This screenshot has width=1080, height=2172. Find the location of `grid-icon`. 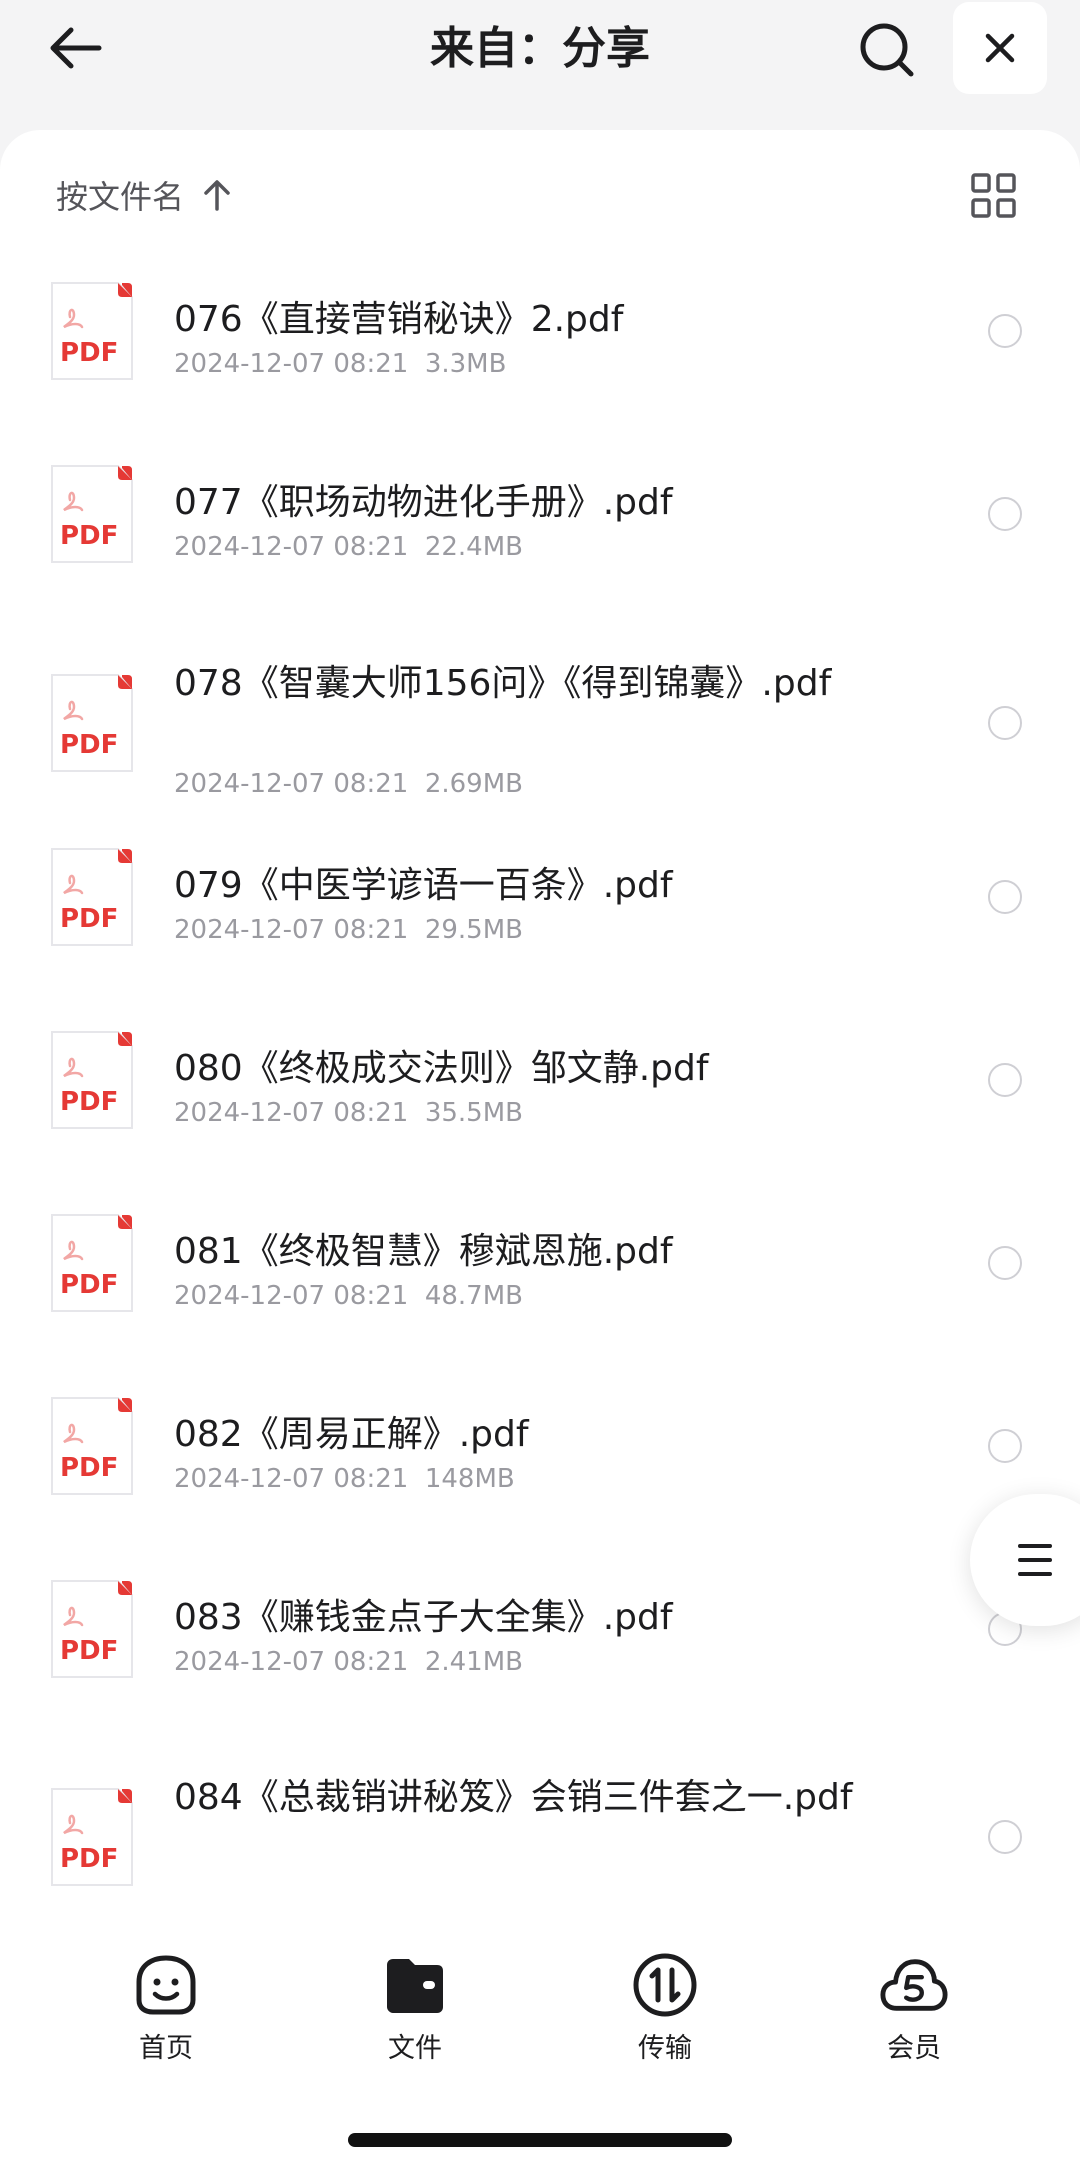

grid-icon is located at coordinates (993, 195).